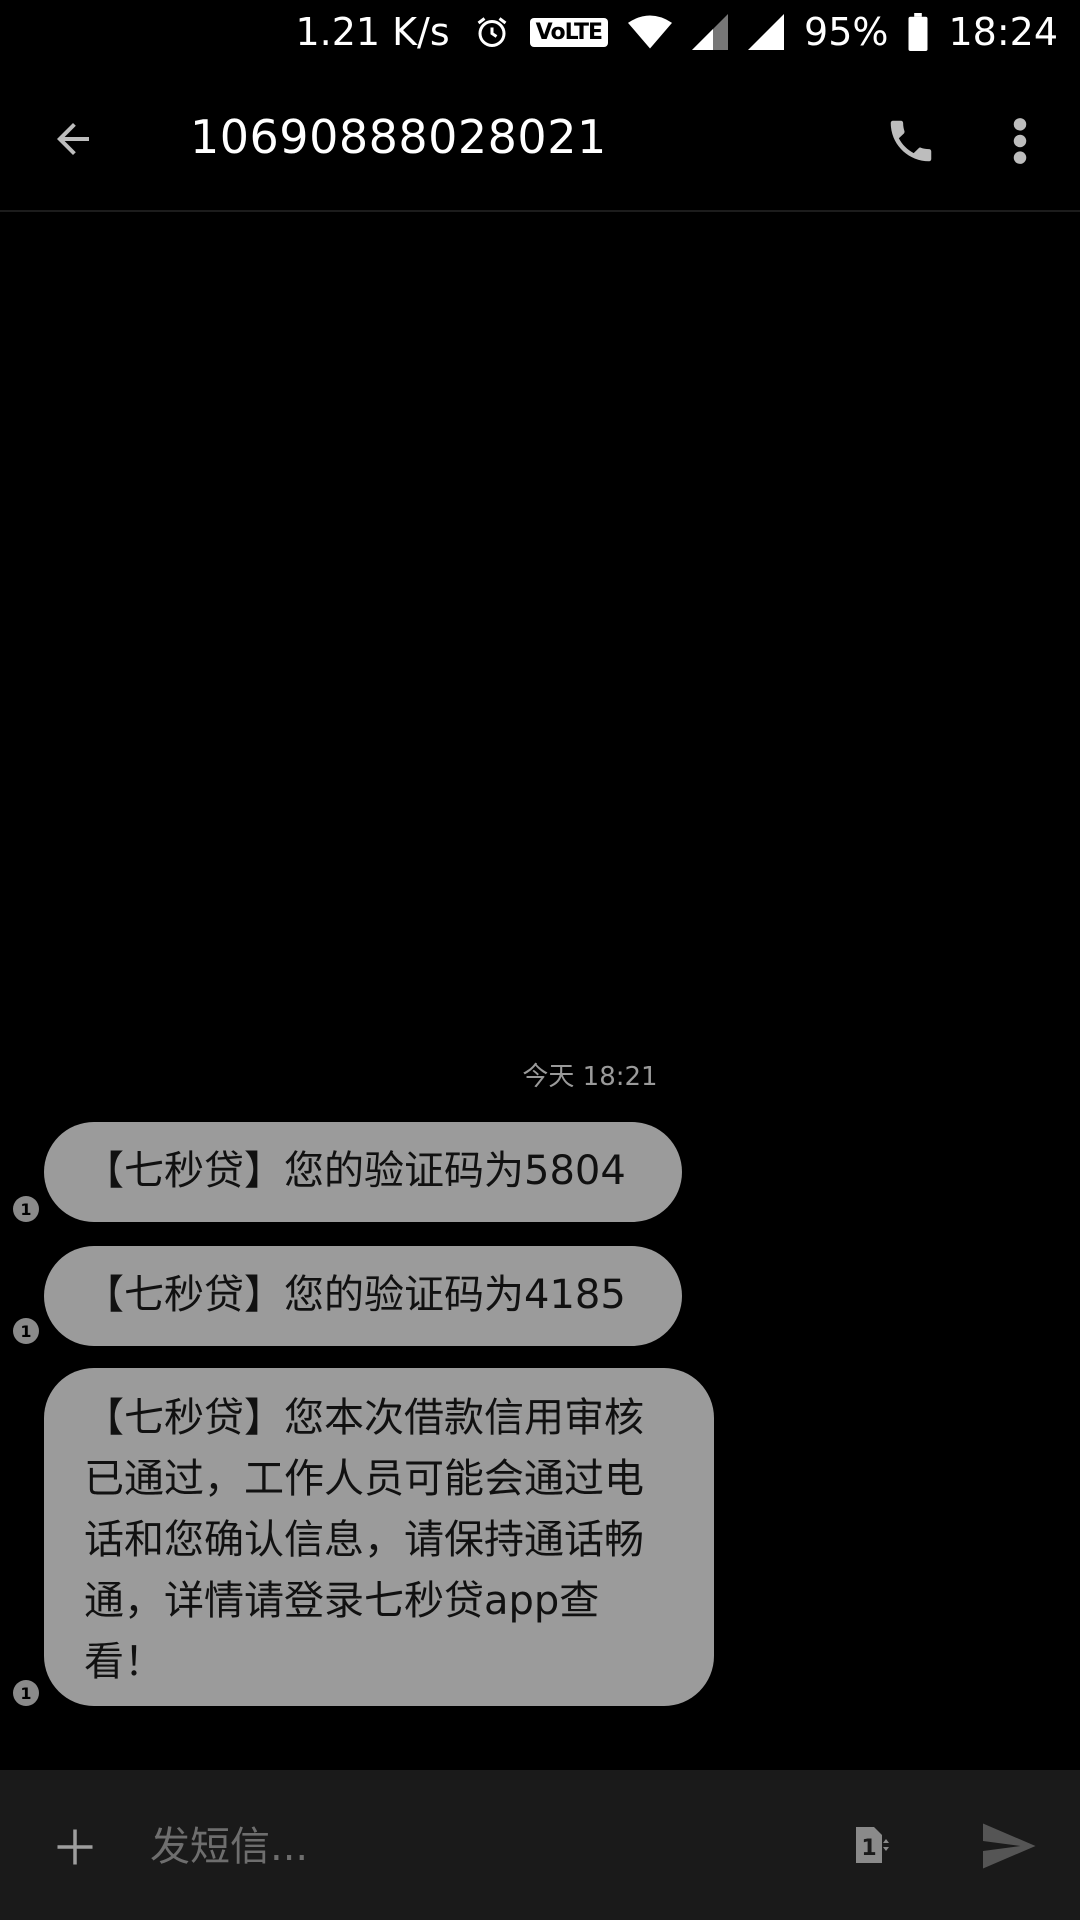 The image size is (1080, 1920). What do you see at coordinates (590, 1077) in the screenshot?
I see `conversation-timestamp: 今天 18:21` at bounding box center [590, 1077].